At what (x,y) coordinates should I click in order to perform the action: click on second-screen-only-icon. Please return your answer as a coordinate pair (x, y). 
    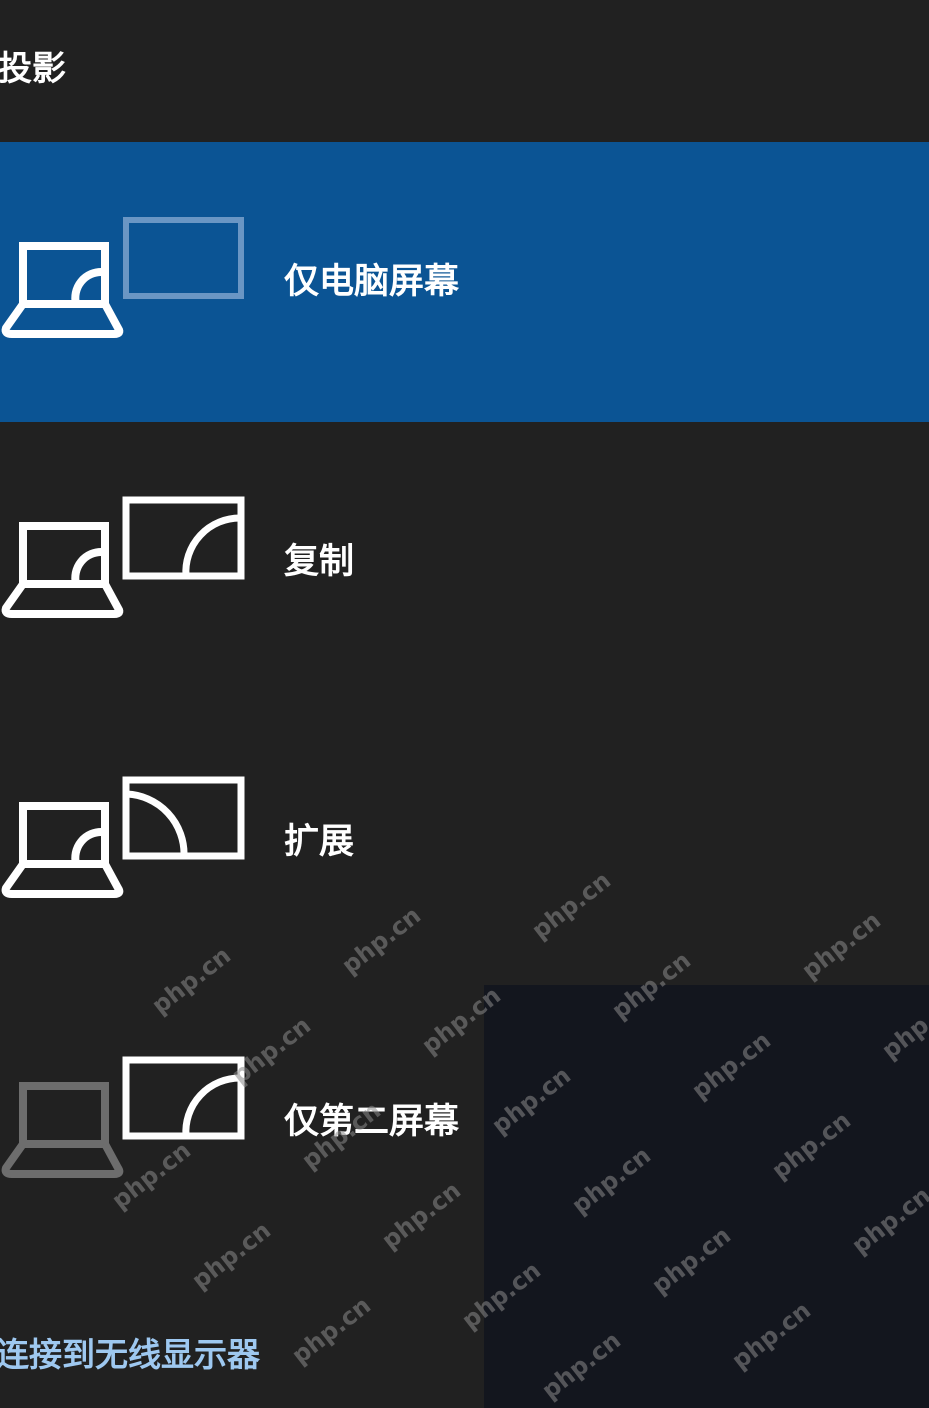
    Looking at the image, I should click on (123, 1117).